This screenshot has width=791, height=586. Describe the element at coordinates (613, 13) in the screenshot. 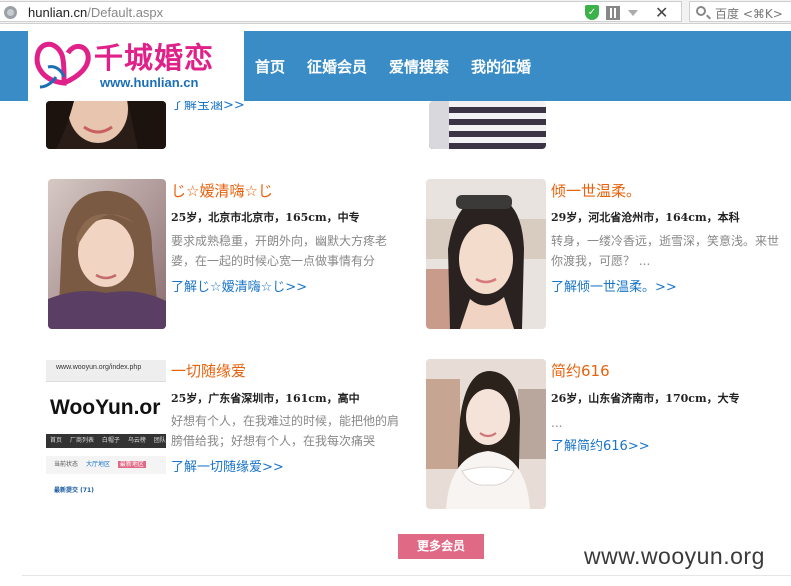

I see `qr-code-icon` at that location.